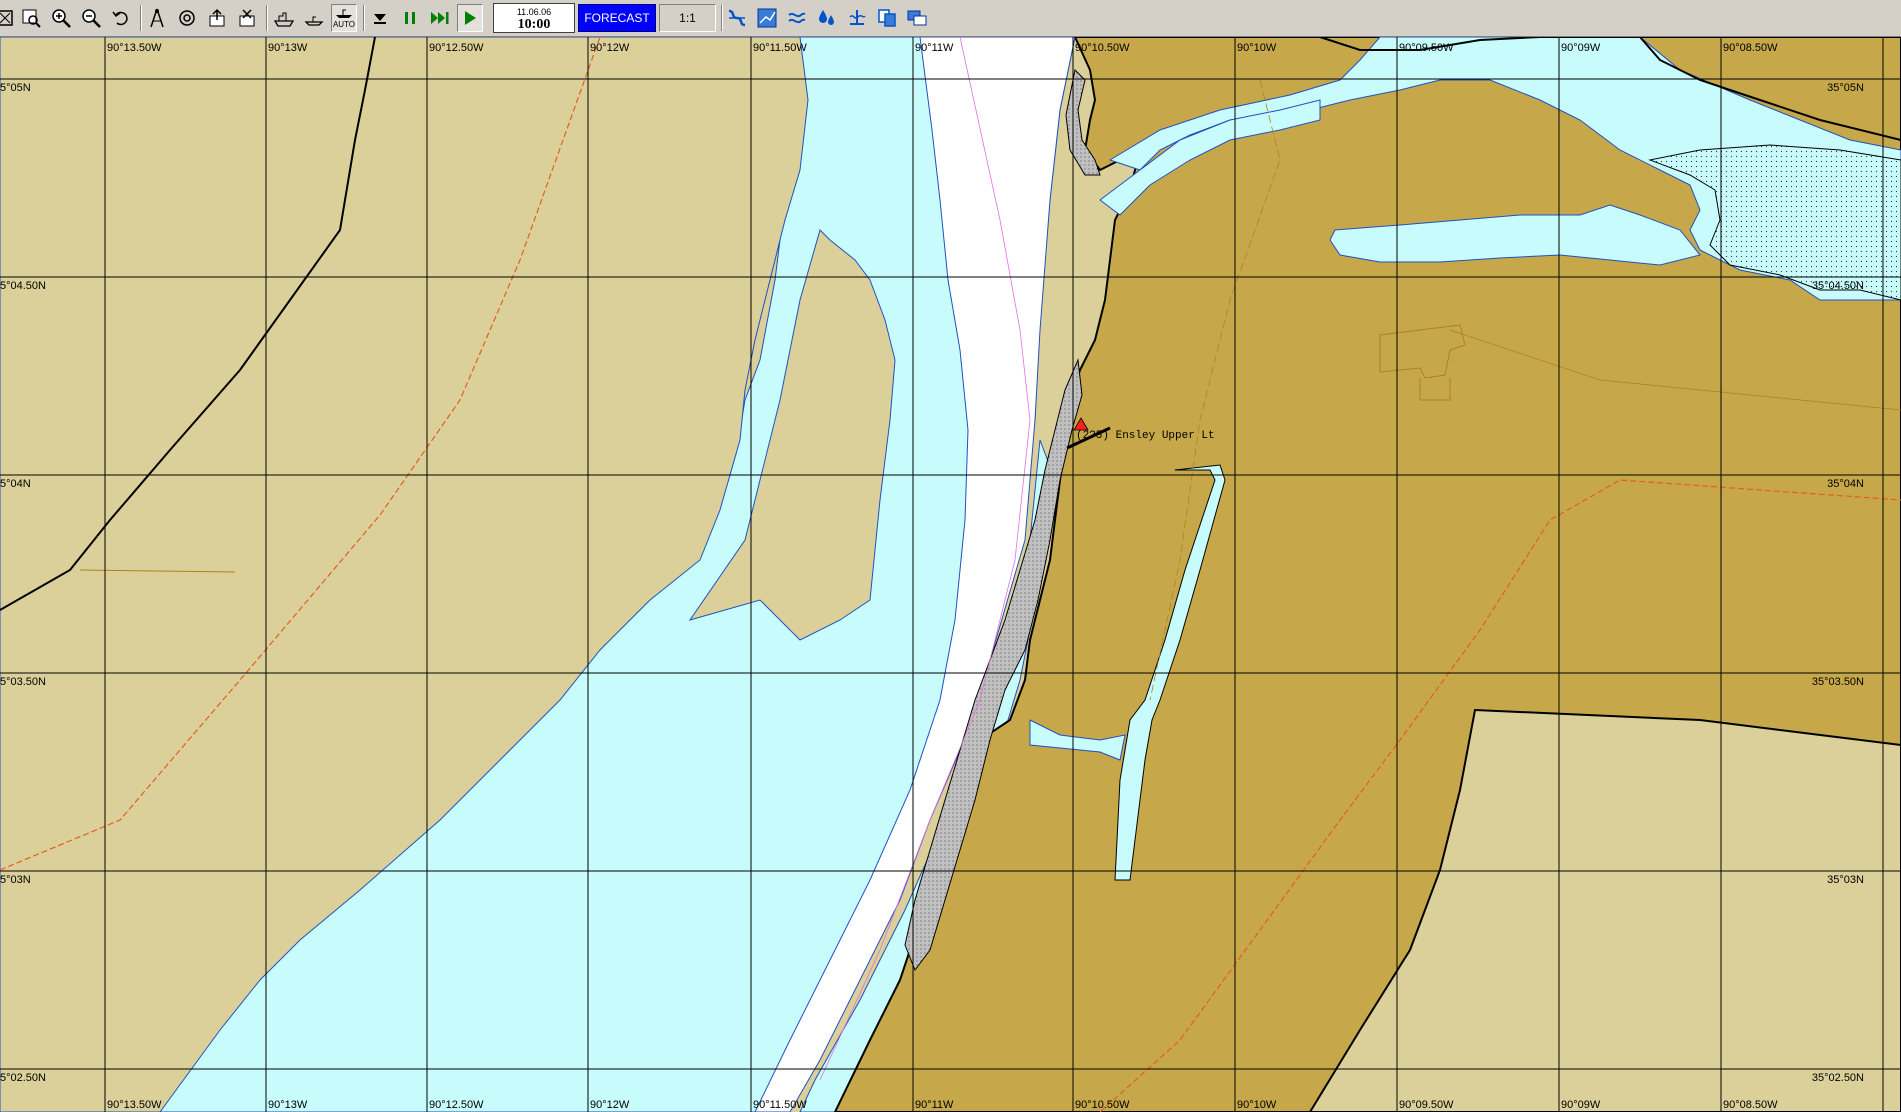 This screenshot has width=1901, height=1112. What do you see at coordinates (247, 18) in the screenshot?
I see `delete-object-icon` at bounding box center [247, 18].